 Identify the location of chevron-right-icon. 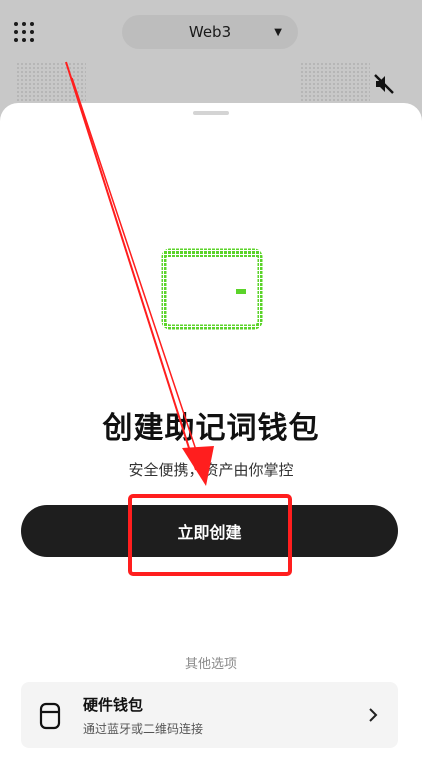
(373, 715).